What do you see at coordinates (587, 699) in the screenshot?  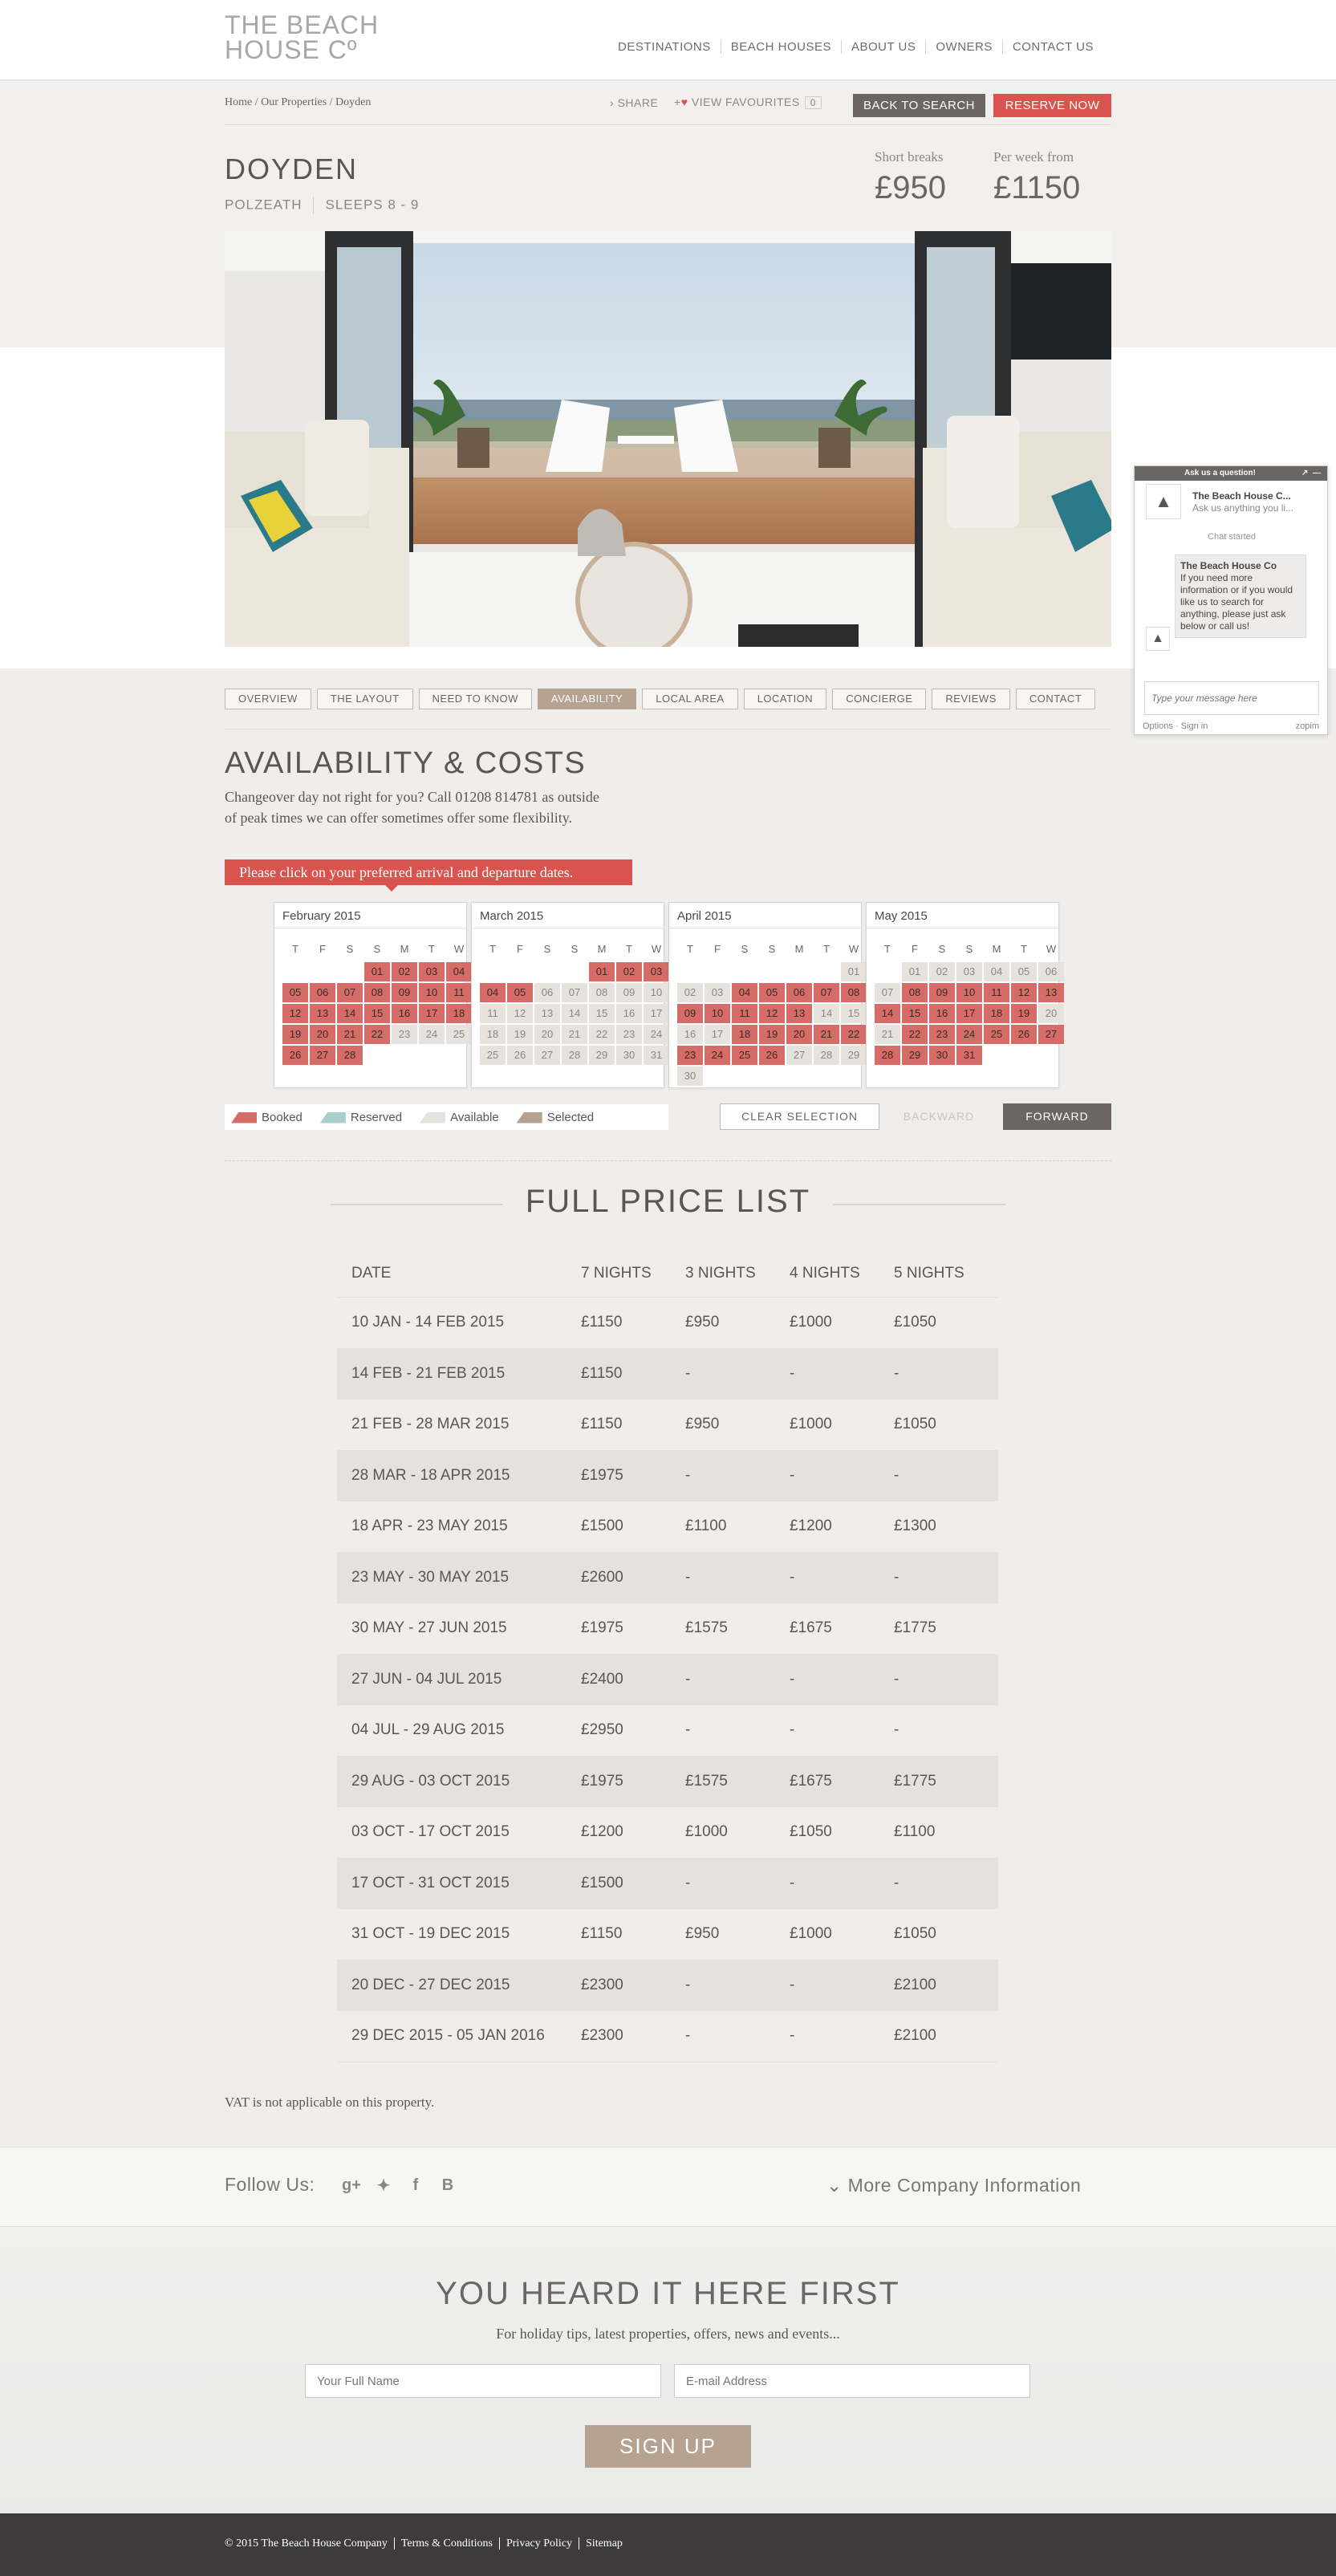 I see `tab-availability: AVAILABILITY` at bounding box center [587, 699].